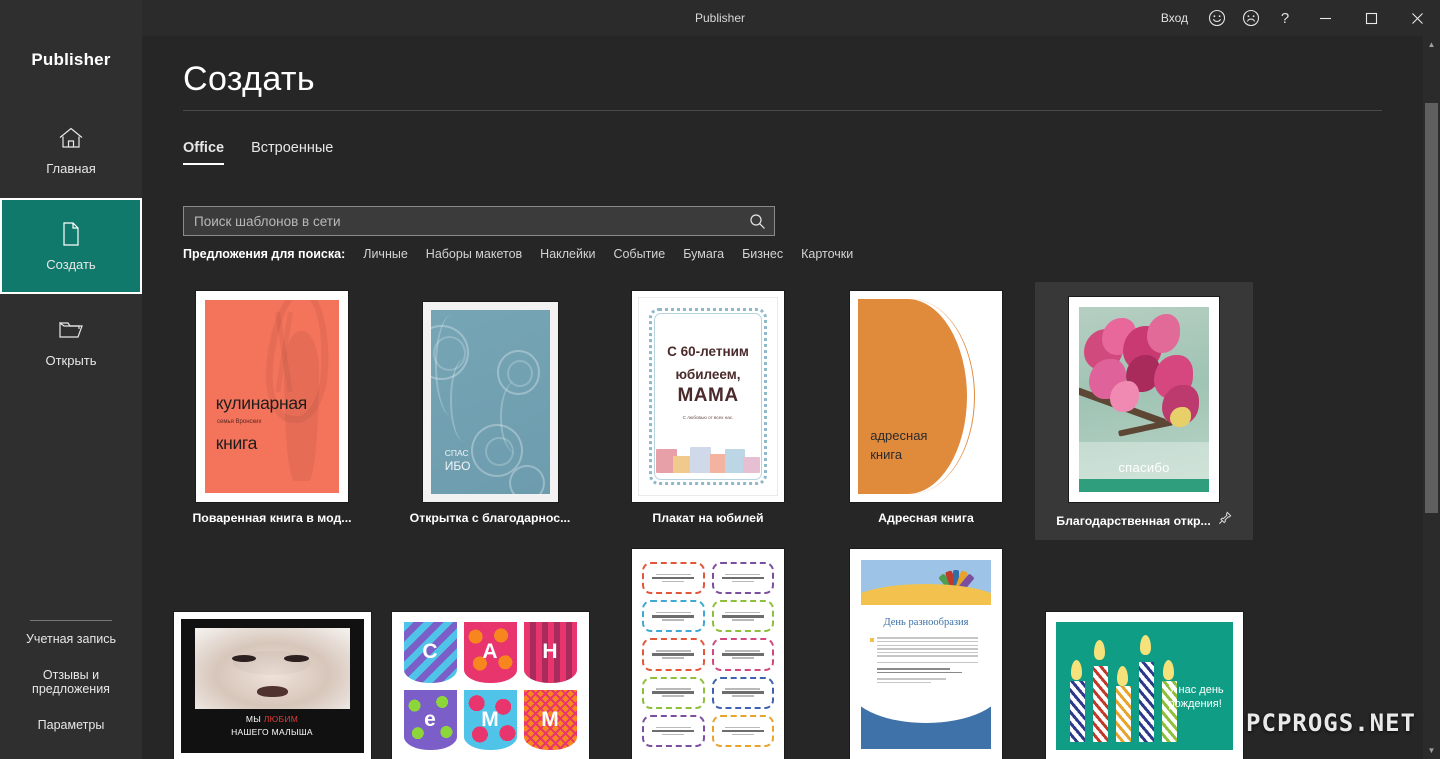  I want to click on scroll-down-arrow-icon: ▼, so click(1431, 750).